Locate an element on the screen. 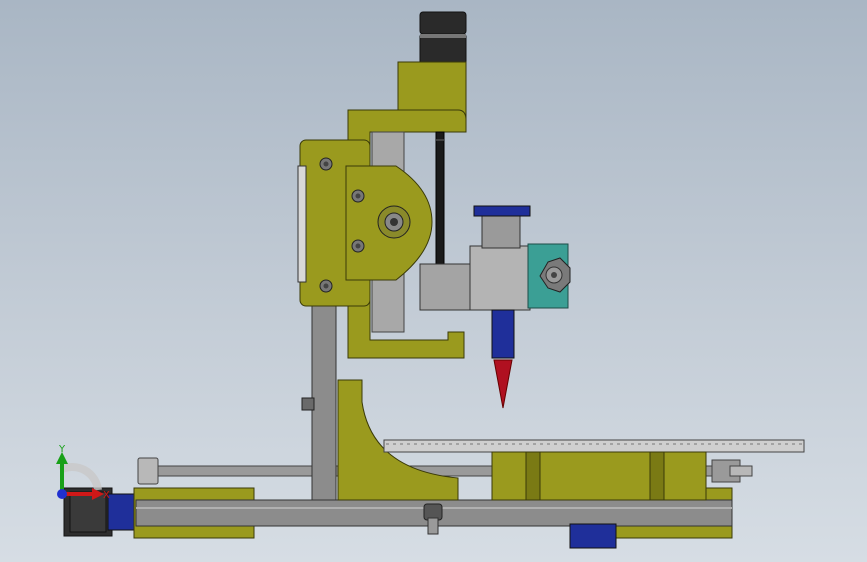 This screenshot has height=562, width=867. bed-motor is located at coordinates (593, 536).